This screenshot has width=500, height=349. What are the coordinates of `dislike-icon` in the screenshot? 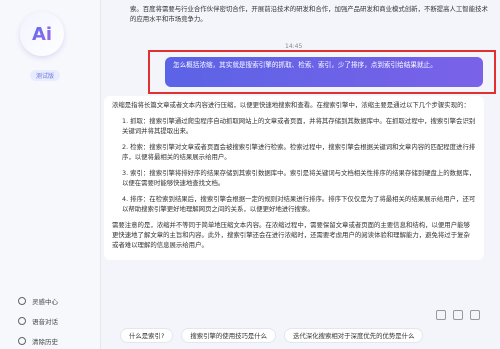 It's located at (458, 315).